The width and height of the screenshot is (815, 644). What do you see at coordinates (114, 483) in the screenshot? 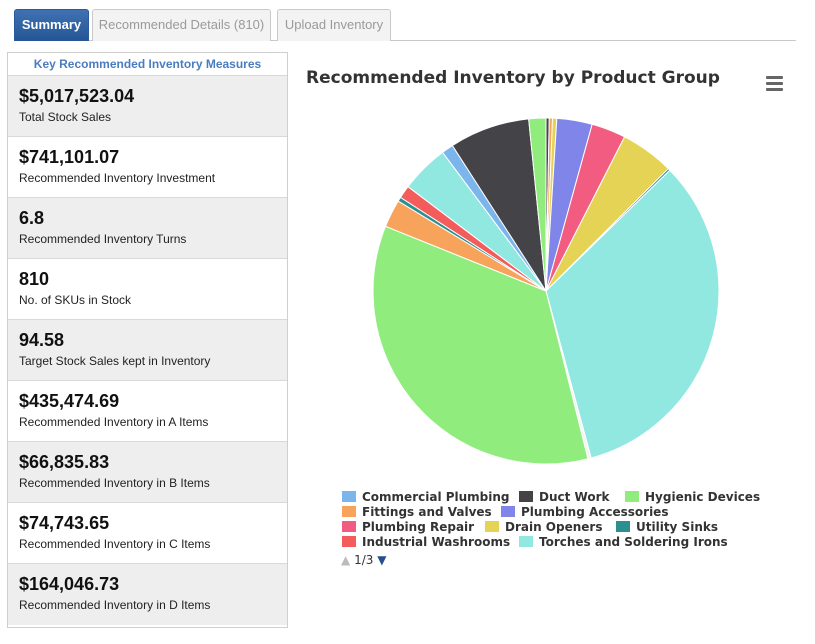
I see `kpi-label: Recommended Inventory in B Items` at bounding box center [114, 483].